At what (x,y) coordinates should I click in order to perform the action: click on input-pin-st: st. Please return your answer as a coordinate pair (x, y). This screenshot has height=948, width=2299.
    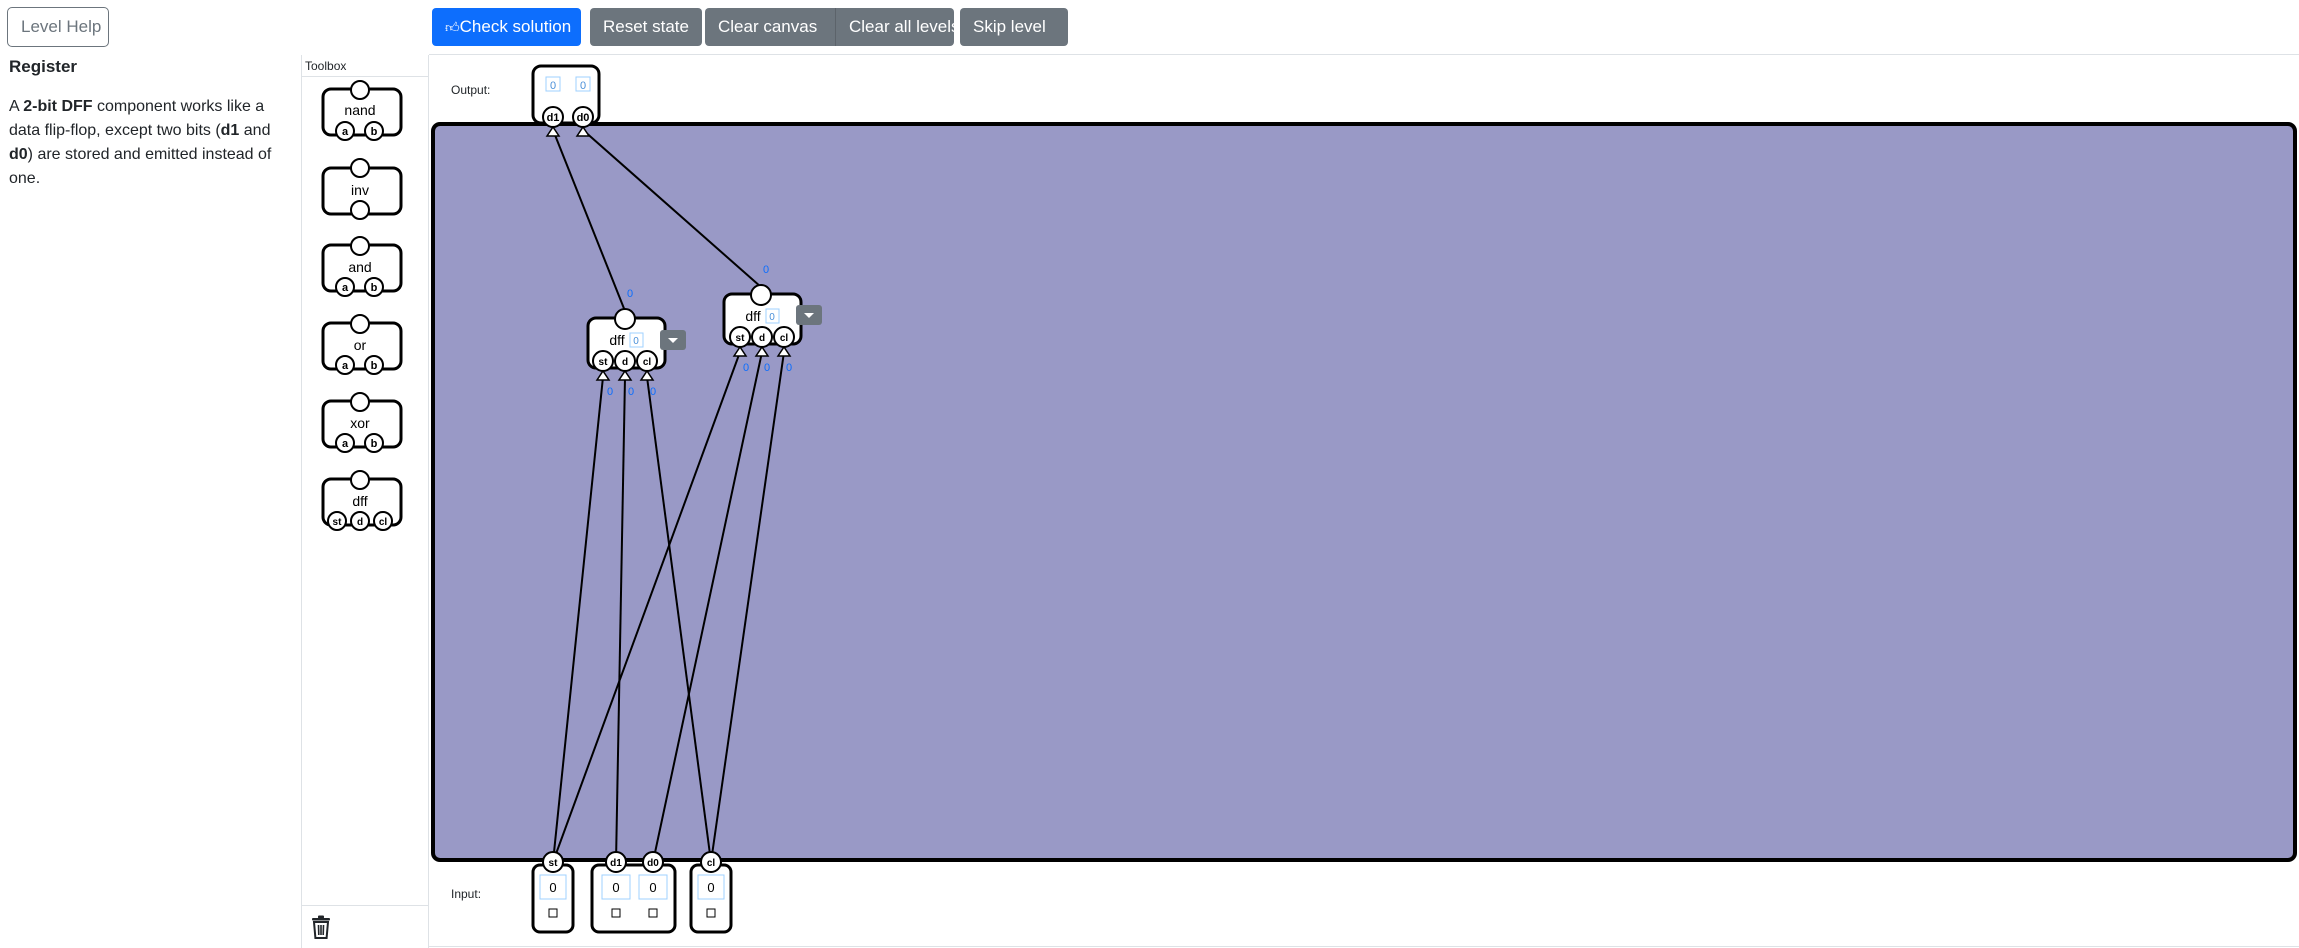
    Looking at the image, I should click on (554, 863).